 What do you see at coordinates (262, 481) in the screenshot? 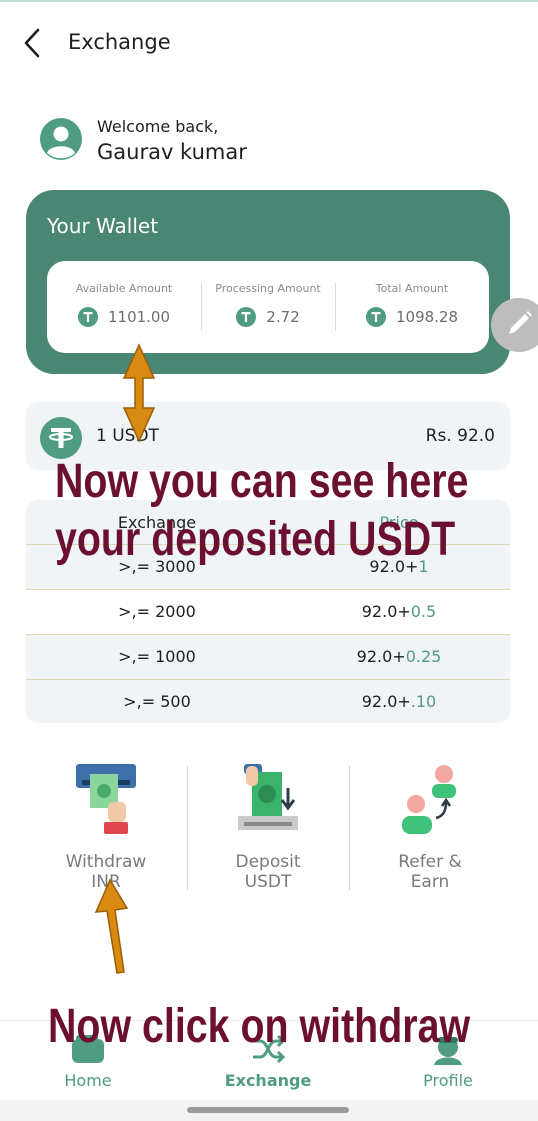
I see `annotation-text: Now you can see here` at bounding box center [262, 481].